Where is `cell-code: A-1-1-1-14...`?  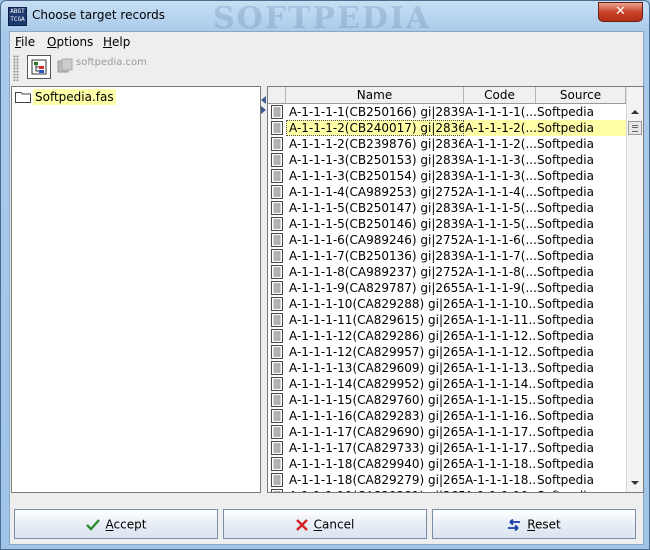 cell-code: A-1-1-1-14... is located at coordinates (500, 384).